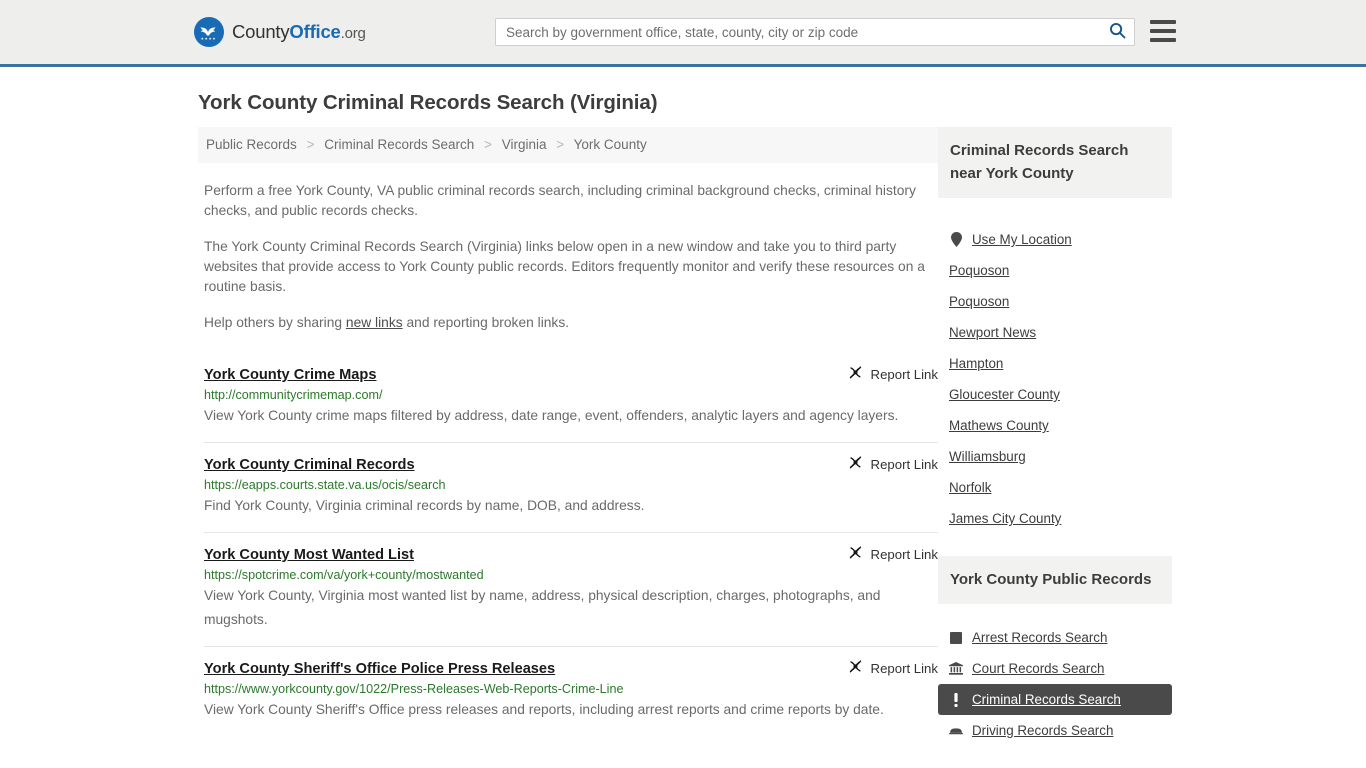  Describe the element at coordinates (970, 487) in the screenshot. I see `sidebar-item-label: Norfolk` at that location.